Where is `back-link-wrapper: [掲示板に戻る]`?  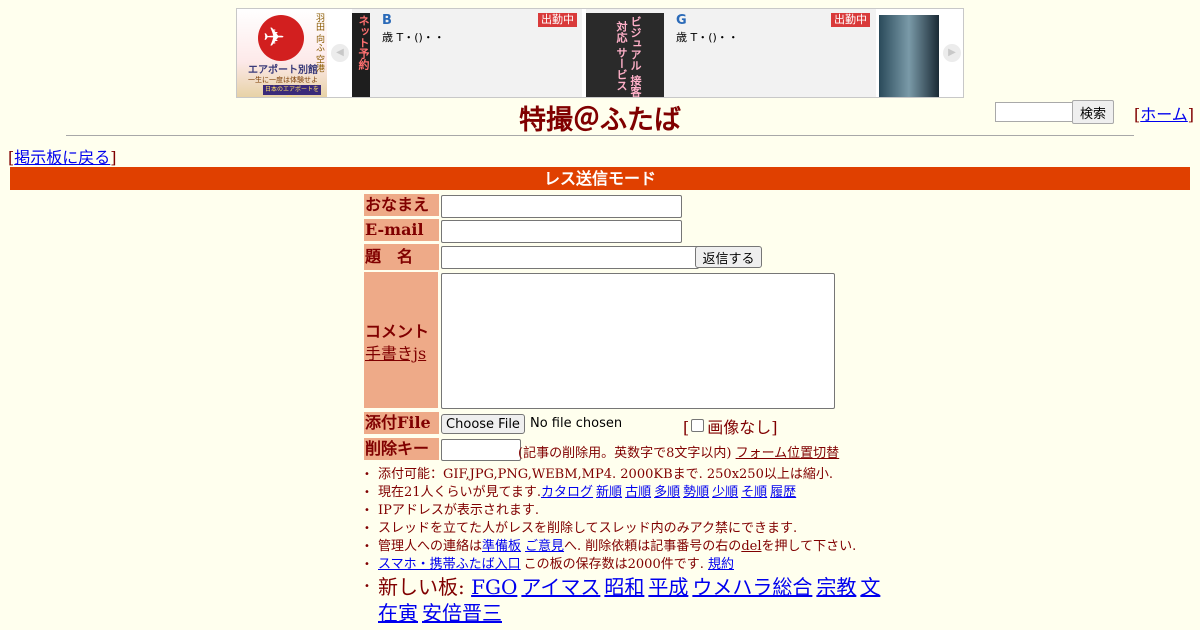 back-link-wrapper: [掲示板に戻る] is located at coordinates (62, 157).